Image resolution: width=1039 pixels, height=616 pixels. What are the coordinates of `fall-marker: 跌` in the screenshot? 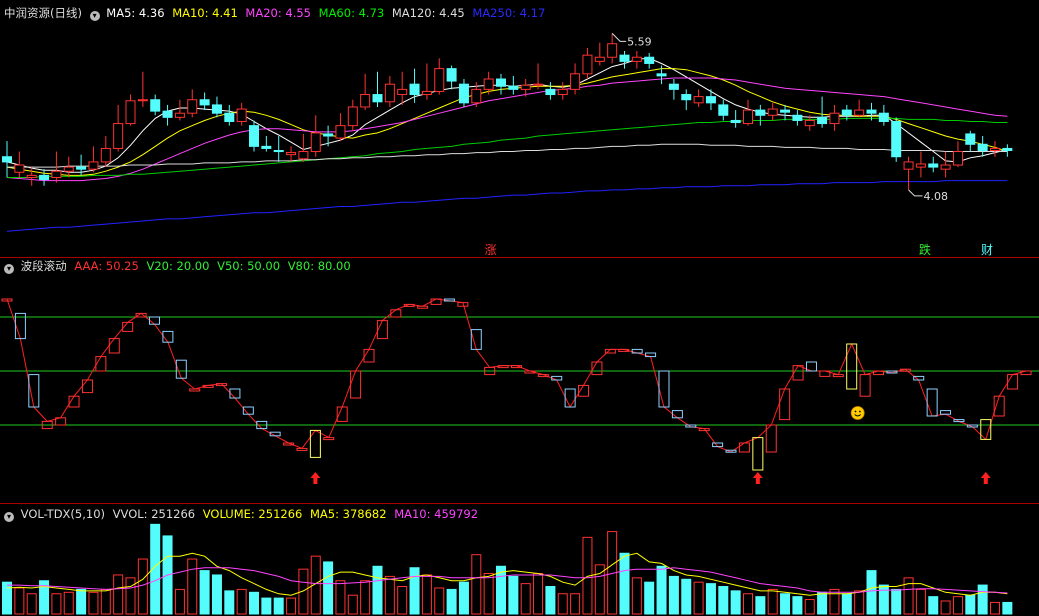 It's located at (925, 249).